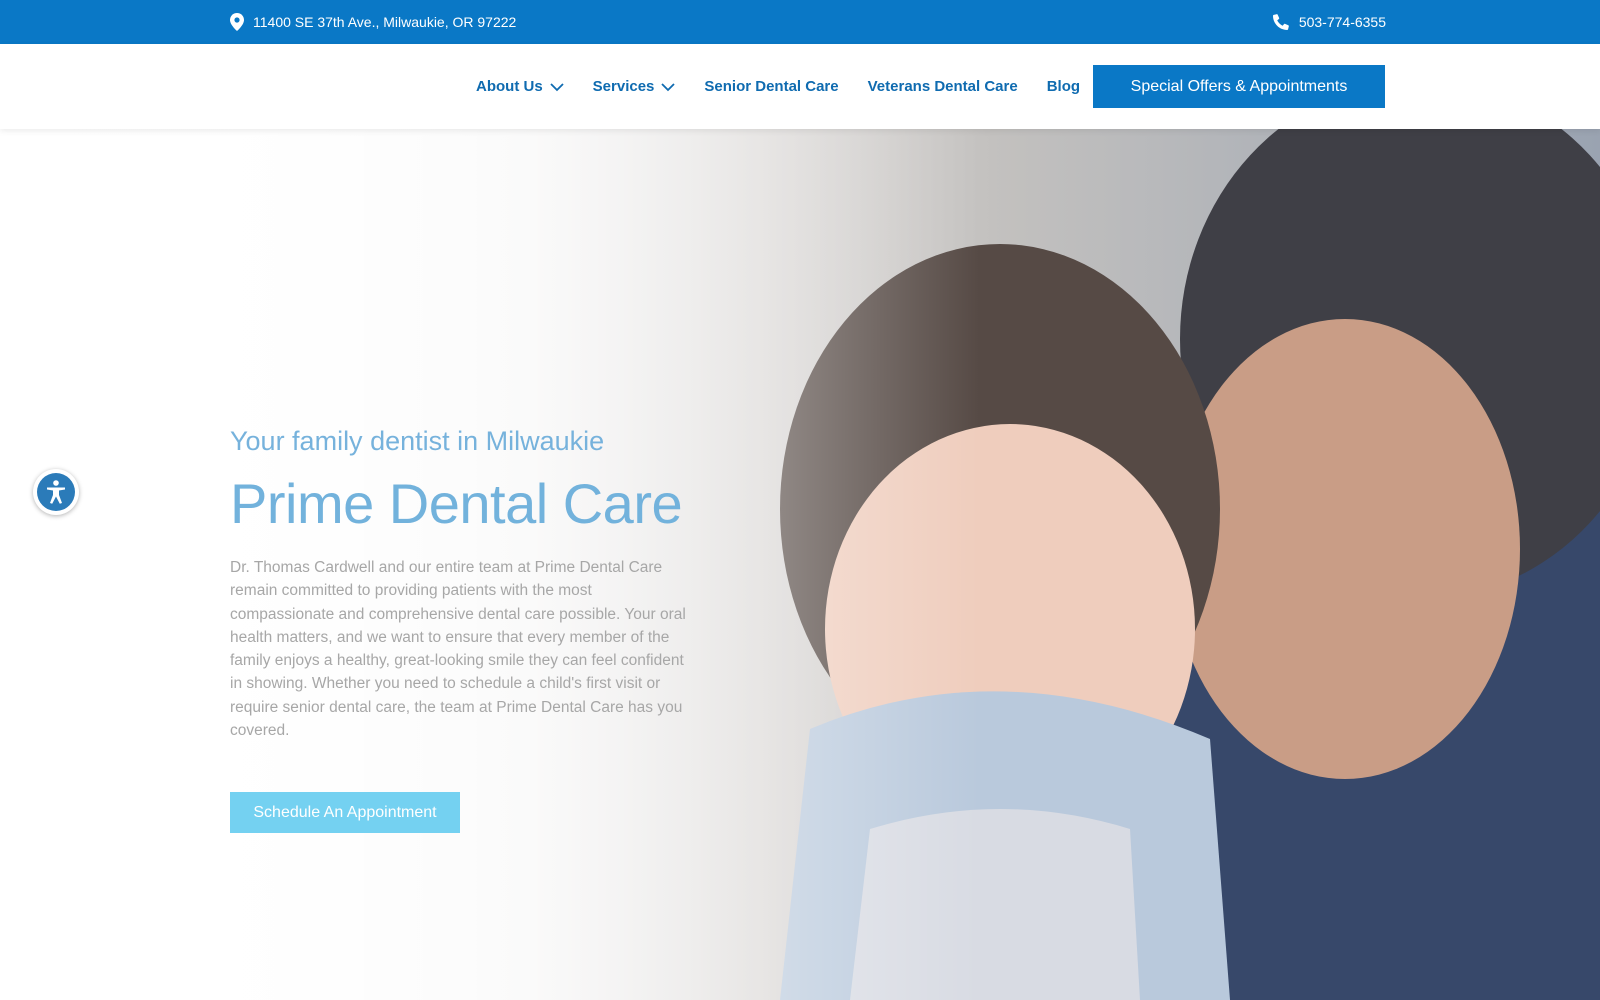  What do you see at coordinates (1342, 22) in the screenshot?
I see `phone-text: 503-774-6355` at bounding box center [1342, 22].